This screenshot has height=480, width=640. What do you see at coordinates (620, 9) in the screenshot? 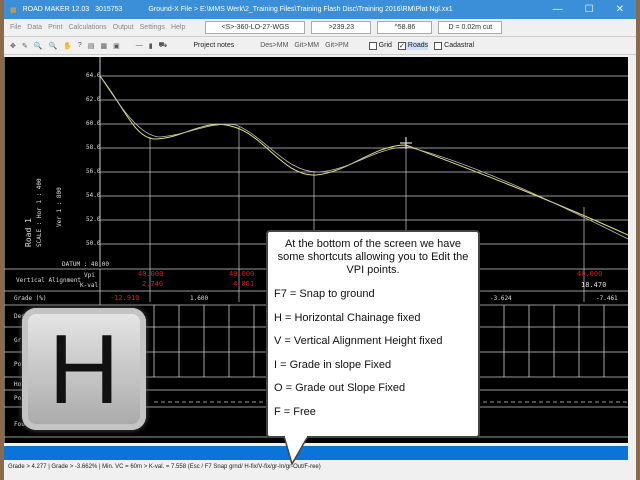
I see `close-button: ✕` at bounding box center [620, 9].